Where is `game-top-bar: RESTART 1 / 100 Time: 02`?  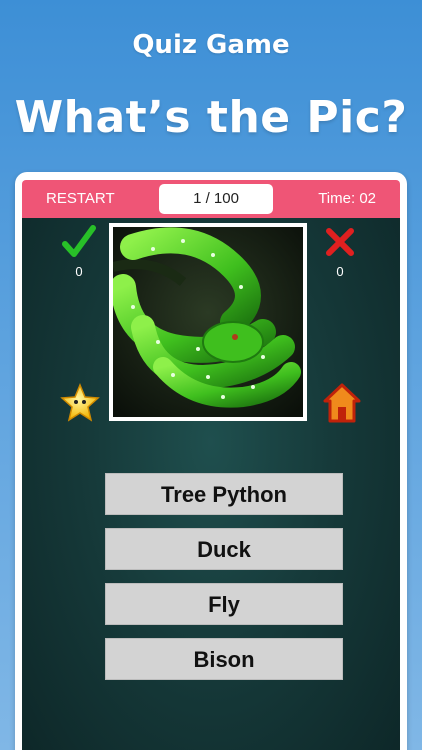 game-top-bar: RESTART 1 / 100 Time: 02 is located at coordinates (211, 199).